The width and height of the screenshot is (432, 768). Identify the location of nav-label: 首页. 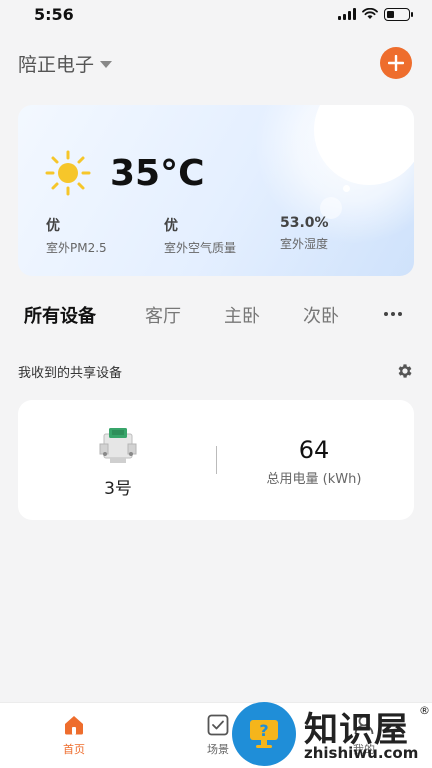
(74, 749).